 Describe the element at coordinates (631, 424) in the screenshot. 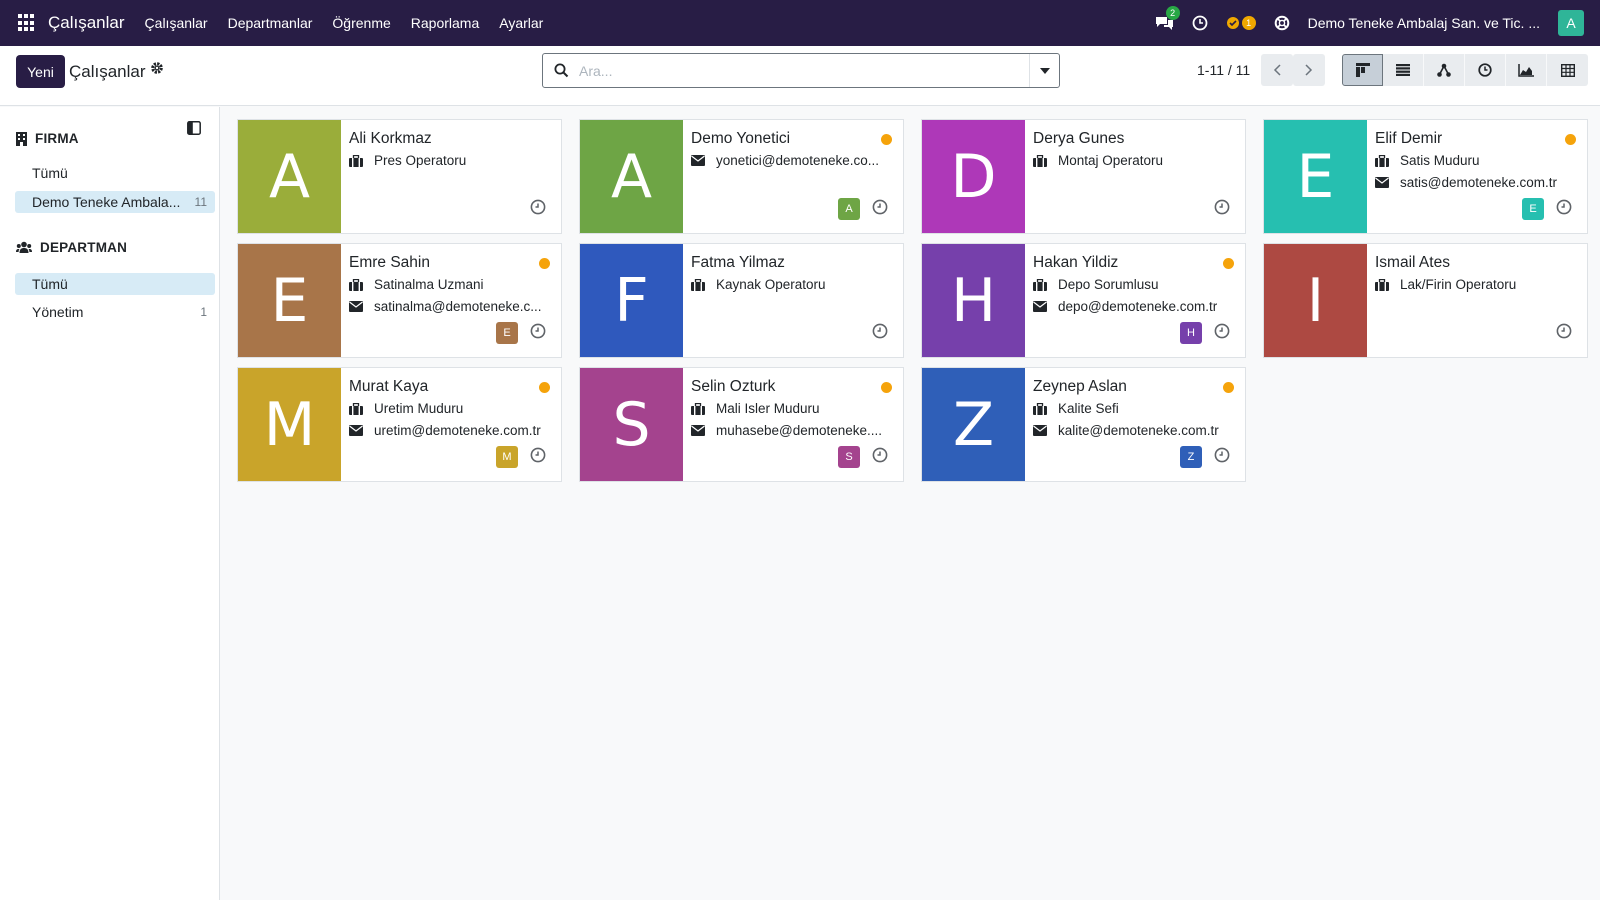

I see `employee-avatar: S` at that location.